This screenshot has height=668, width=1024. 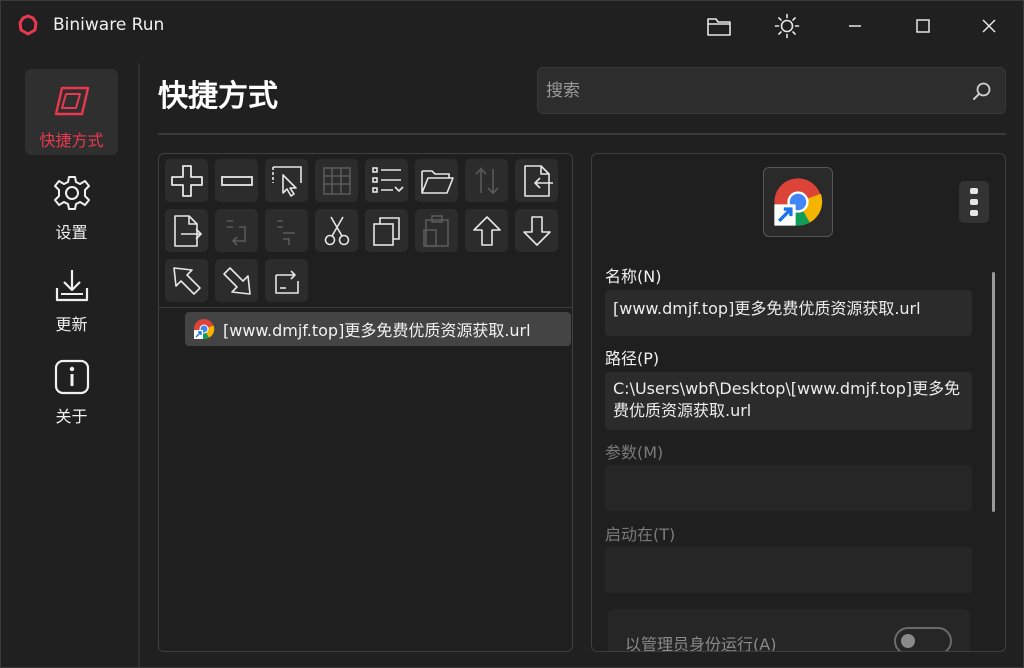 I want to click on header-divider, so click(x=582, y=134).